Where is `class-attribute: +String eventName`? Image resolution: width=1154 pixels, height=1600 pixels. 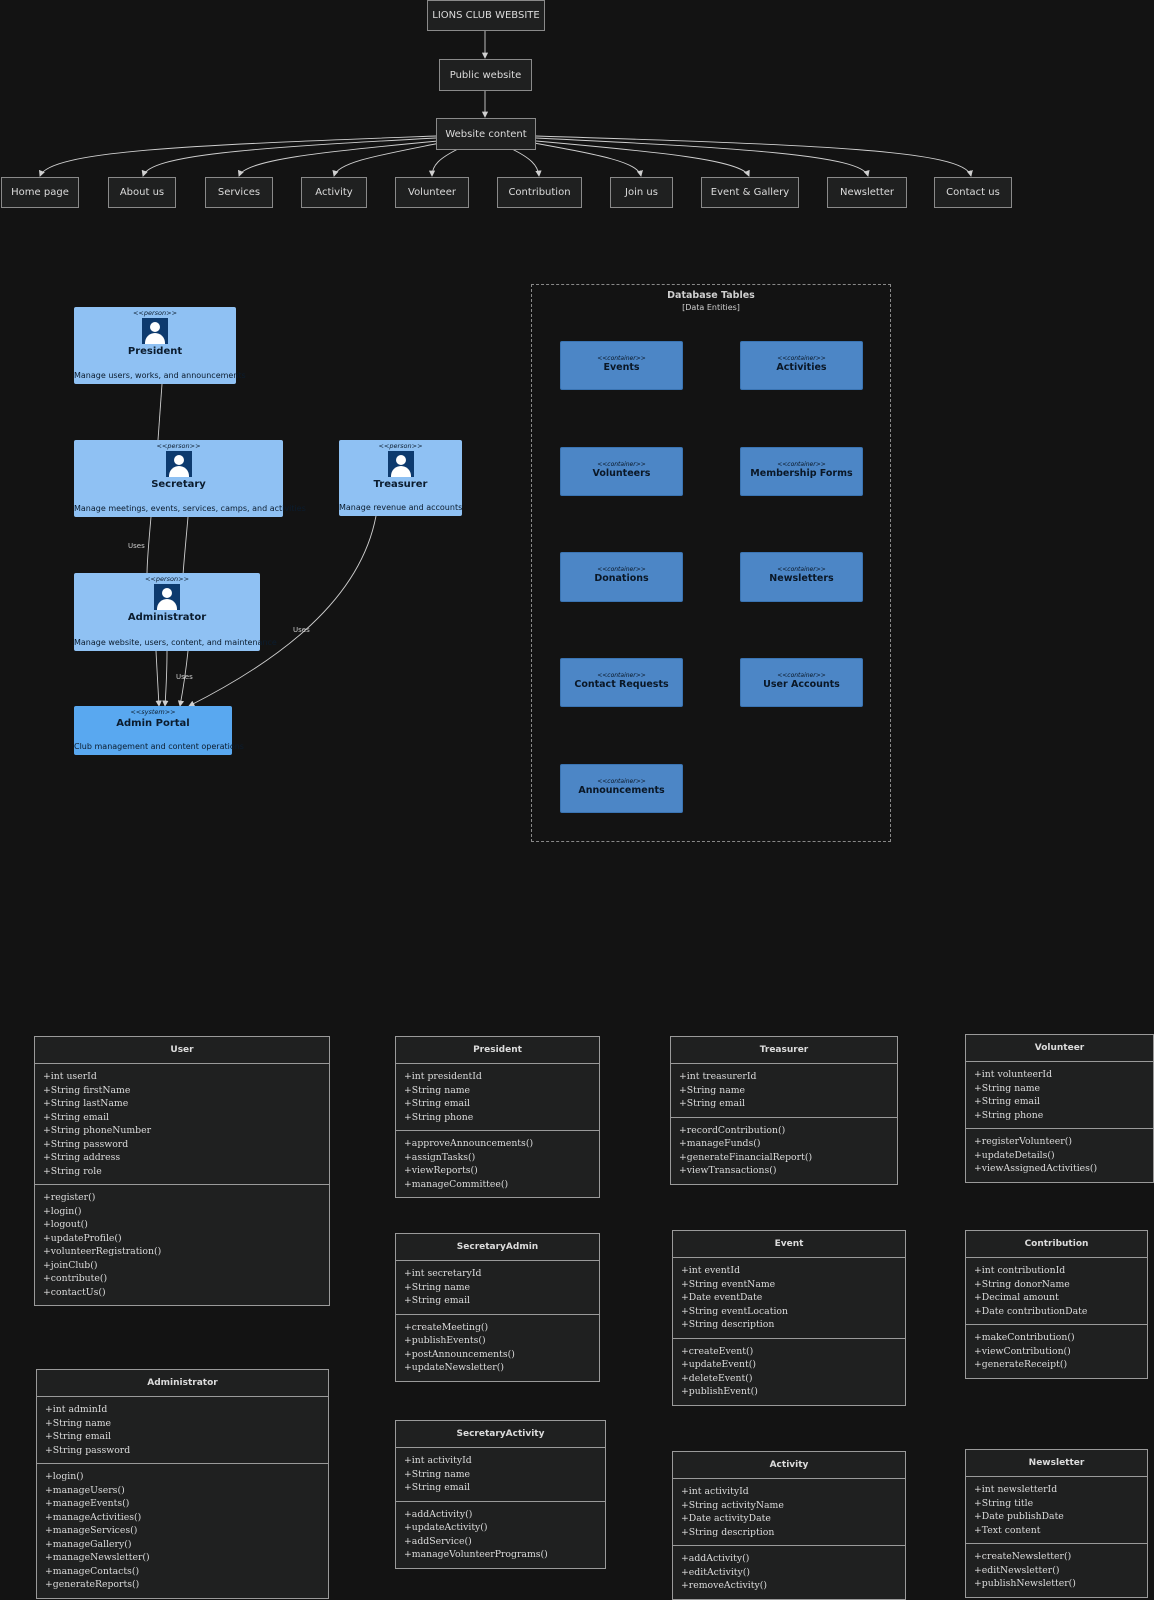
class-attribute: +String eventName is located at coordinates (728, 1284).